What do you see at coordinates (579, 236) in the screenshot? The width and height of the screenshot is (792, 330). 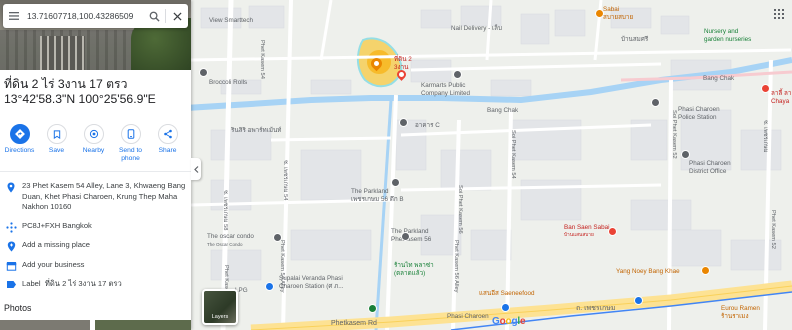 I see `map-label-ban-saen-sabai-2: บ้านแสนสบาย` at bounding box center [579, 236].